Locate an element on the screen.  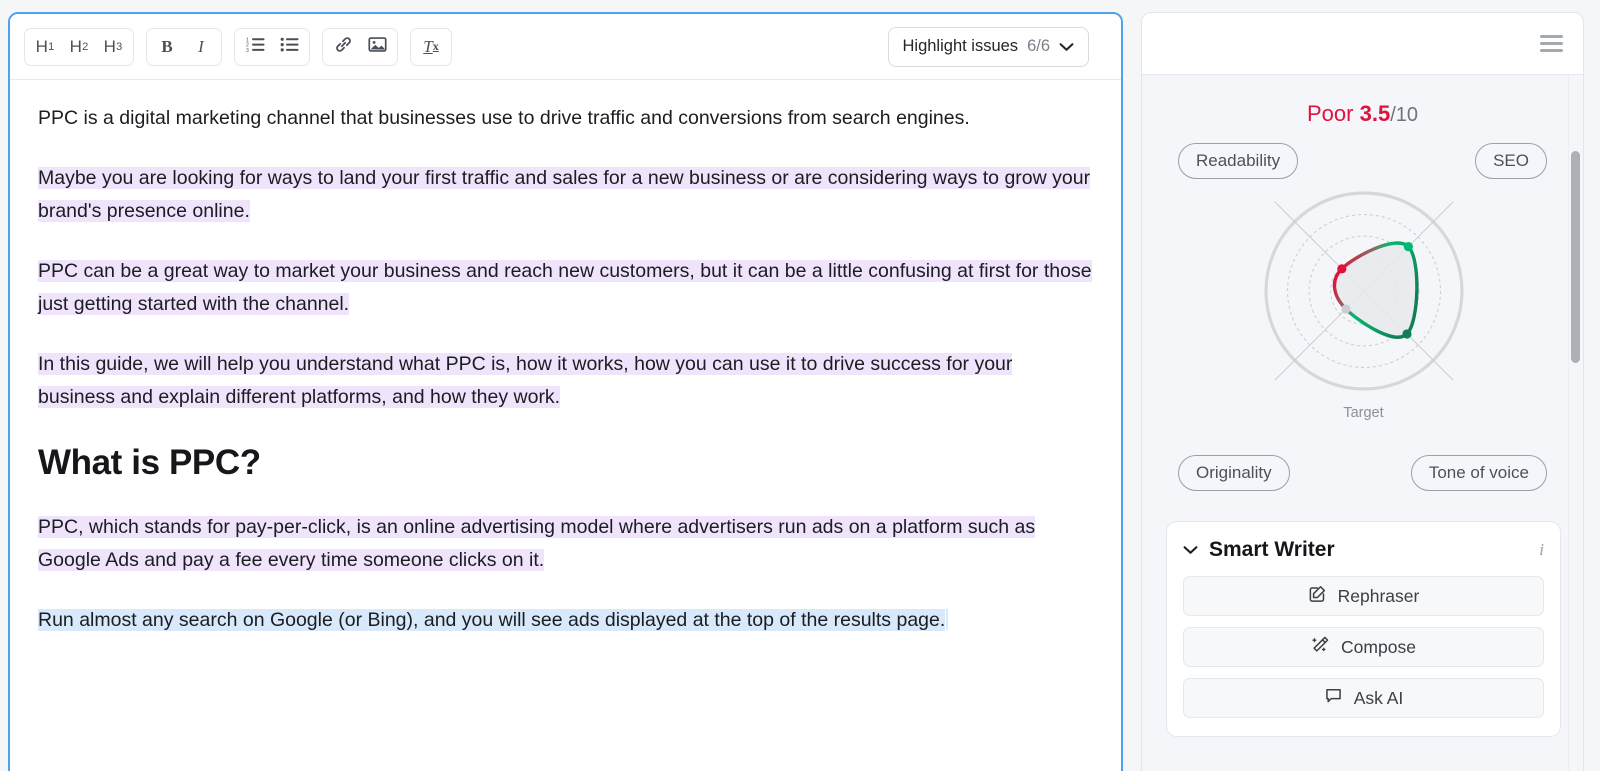
clear-formatting-button: Tx is located at coordinates (431, 47).